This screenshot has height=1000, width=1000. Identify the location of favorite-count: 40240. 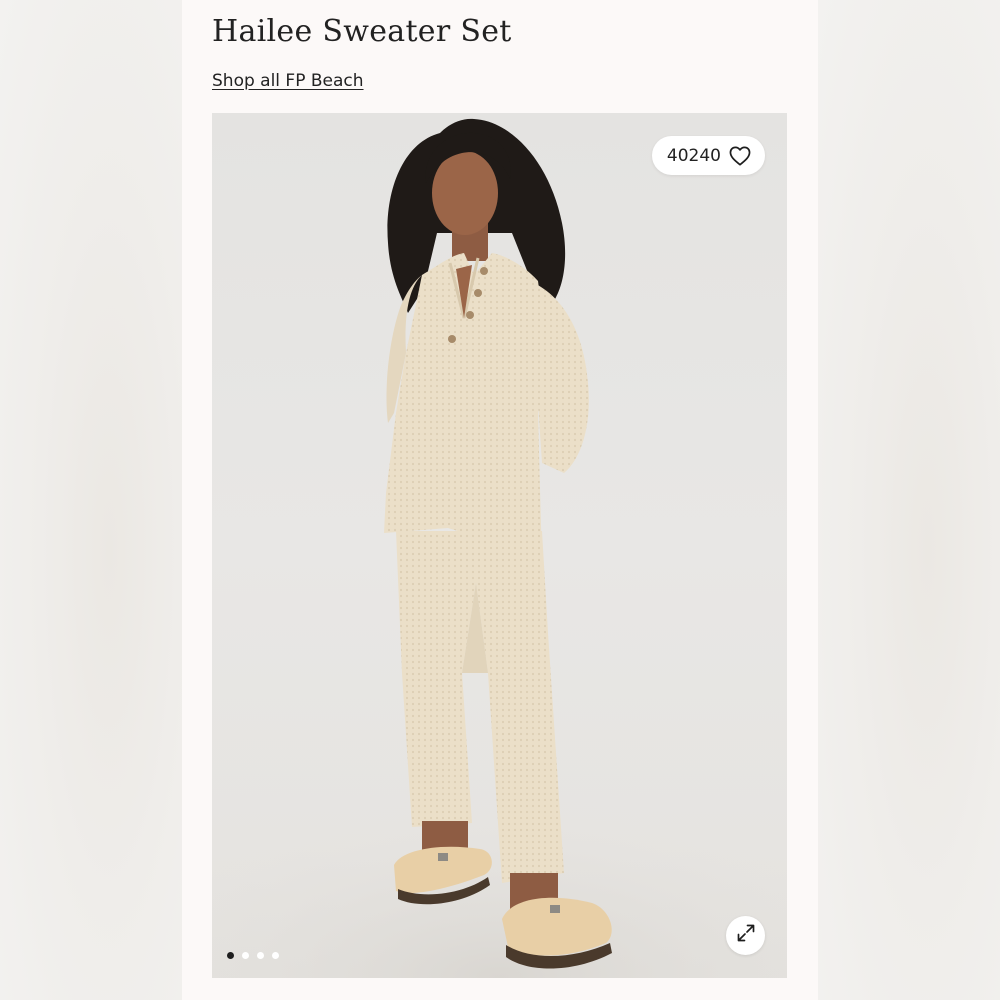
(693, 155).